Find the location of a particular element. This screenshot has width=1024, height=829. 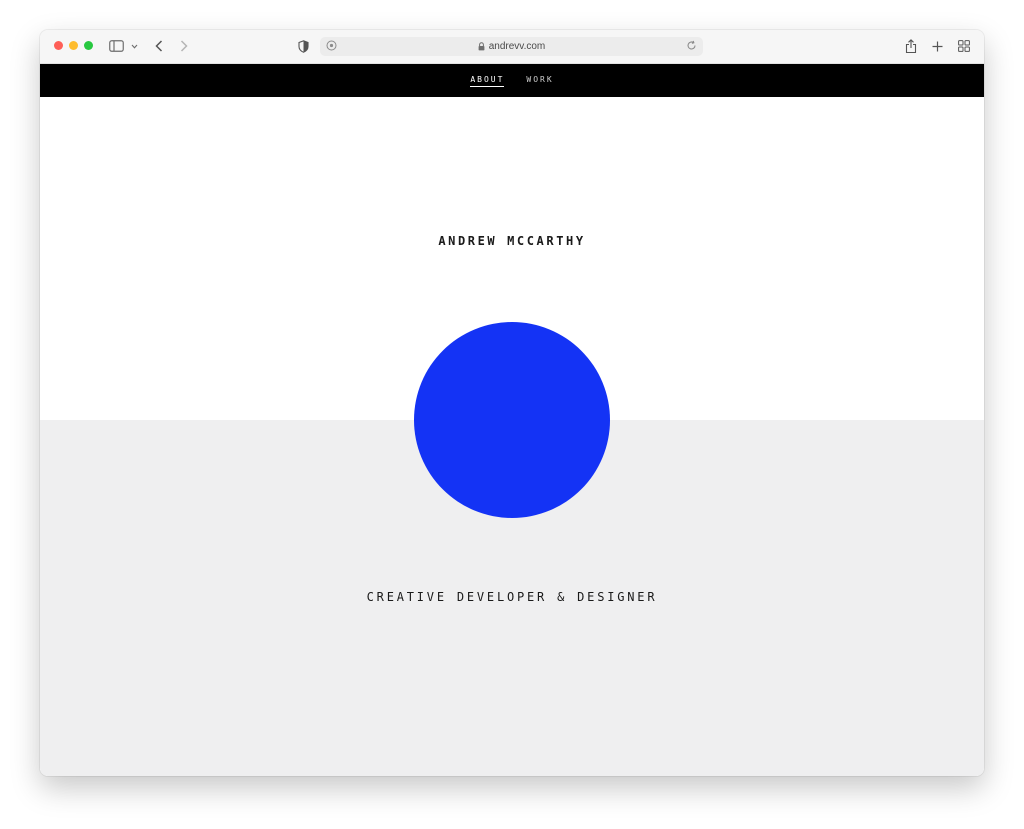

address-bar: andrevv.com is located at coordinates (511, 46).